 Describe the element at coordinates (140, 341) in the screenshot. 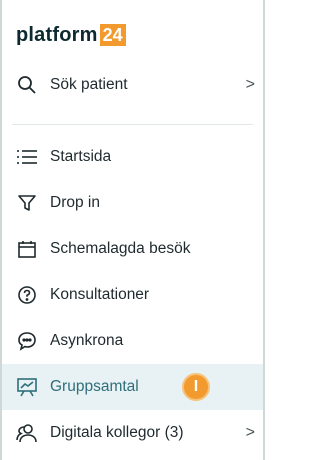

I see `sidebar-item-asynkrona: Asynkrona` at that location.